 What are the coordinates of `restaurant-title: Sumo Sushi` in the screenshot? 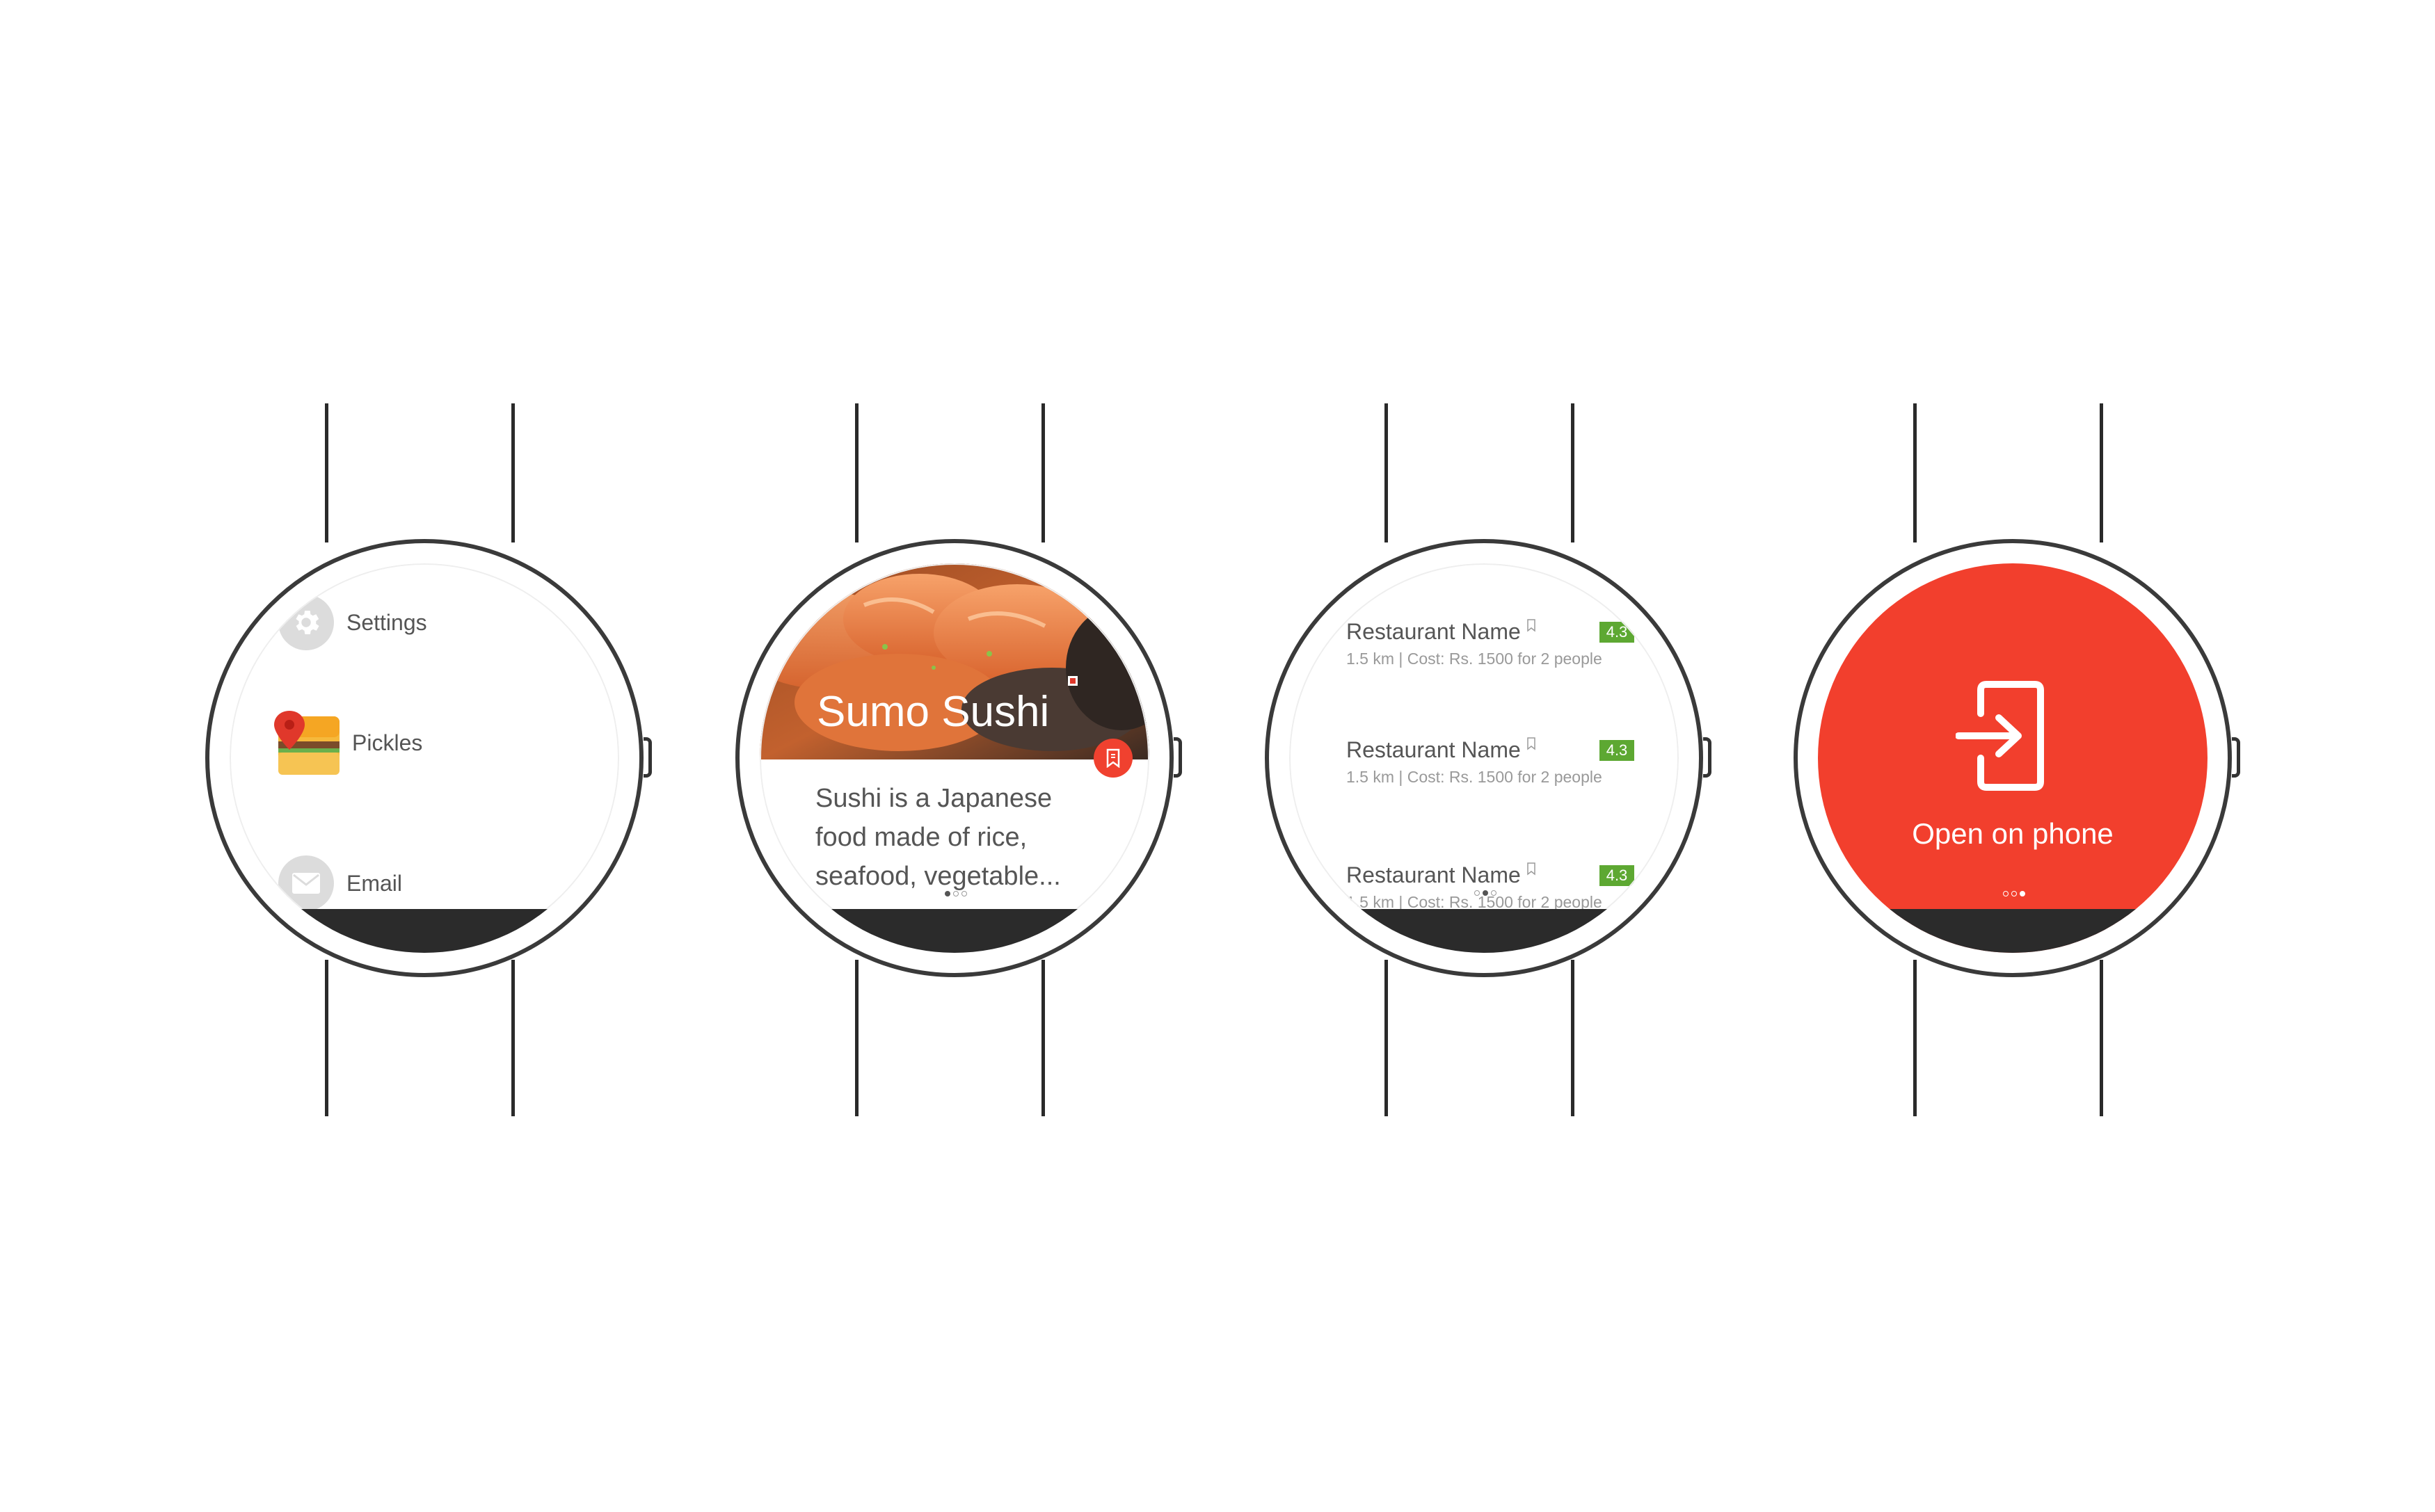 It's located at (933, 712).